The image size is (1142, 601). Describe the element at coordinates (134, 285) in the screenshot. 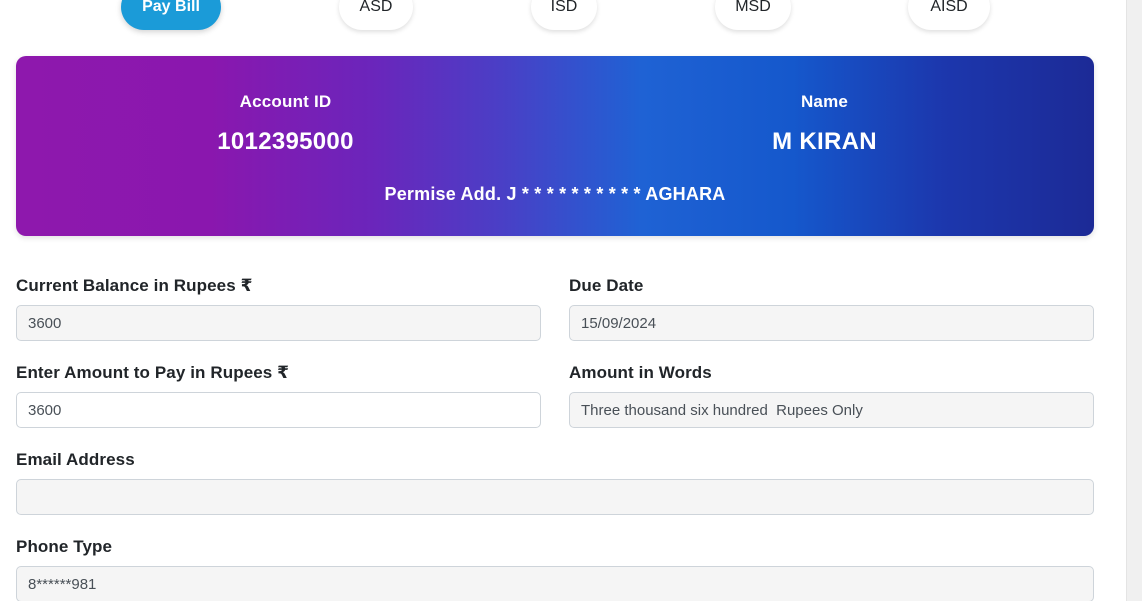

I see `current-balance-label: Current Balance in Rupees ₹` at that location.